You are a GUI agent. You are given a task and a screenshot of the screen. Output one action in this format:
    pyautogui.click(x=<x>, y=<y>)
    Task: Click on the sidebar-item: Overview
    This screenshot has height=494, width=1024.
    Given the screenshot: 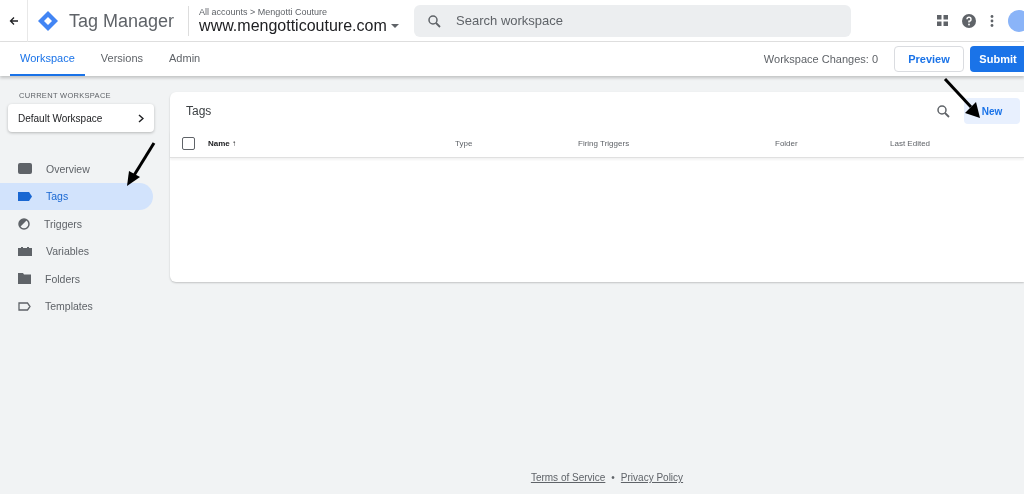 What is the action you would take?
    pyautogui.click(x=76, y=169)
    